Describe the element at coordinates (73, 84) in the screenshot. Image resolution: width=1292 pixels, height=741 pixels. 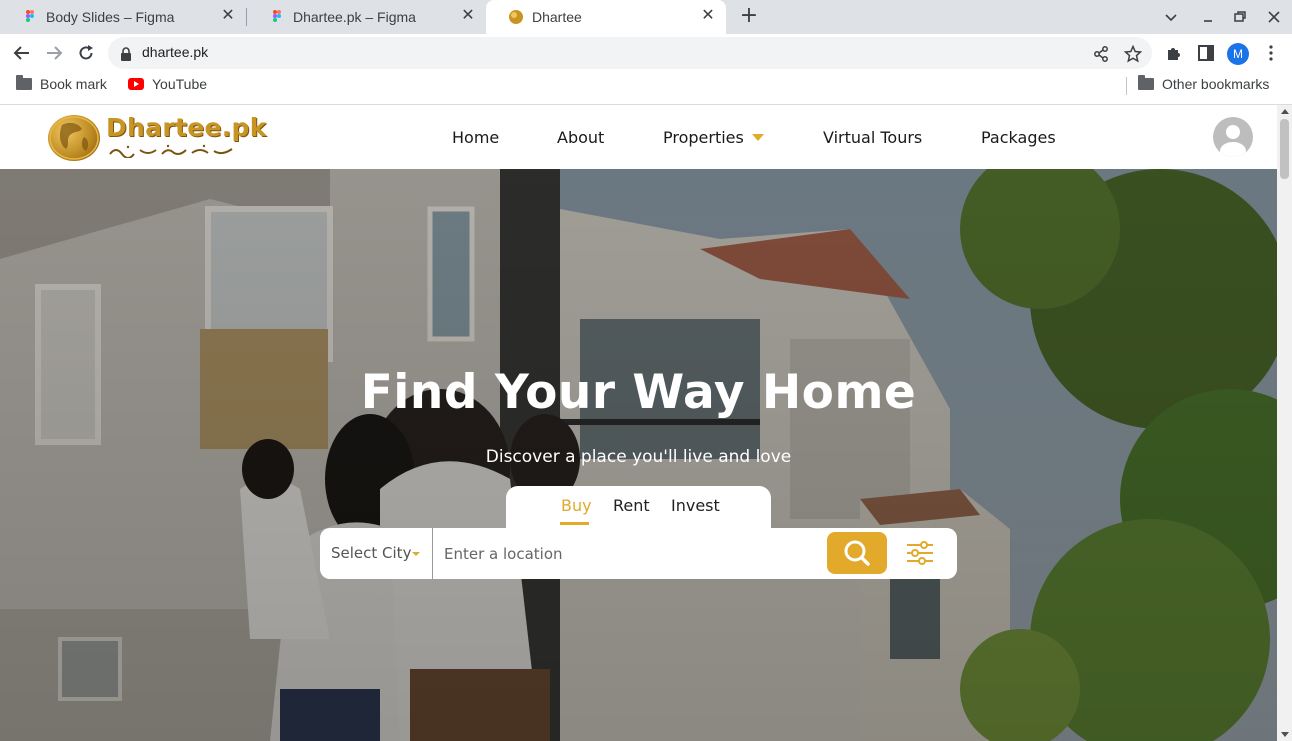
I see `bookmark-label: Book mark` at that location.